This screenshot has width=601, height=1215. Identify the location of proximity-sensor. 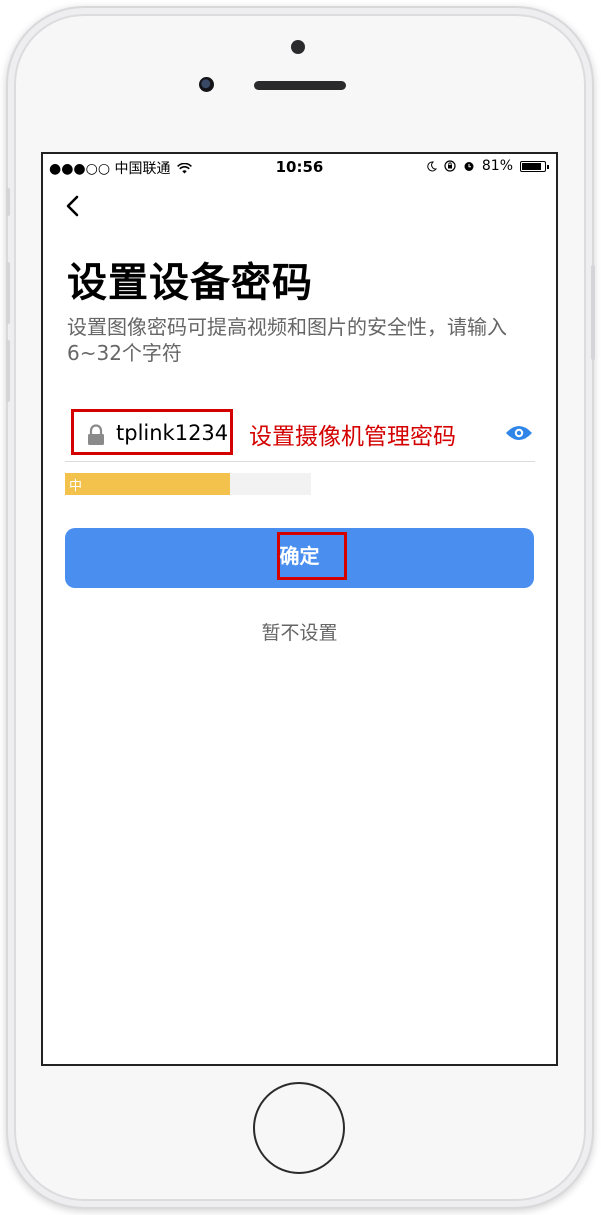
(206, 84).